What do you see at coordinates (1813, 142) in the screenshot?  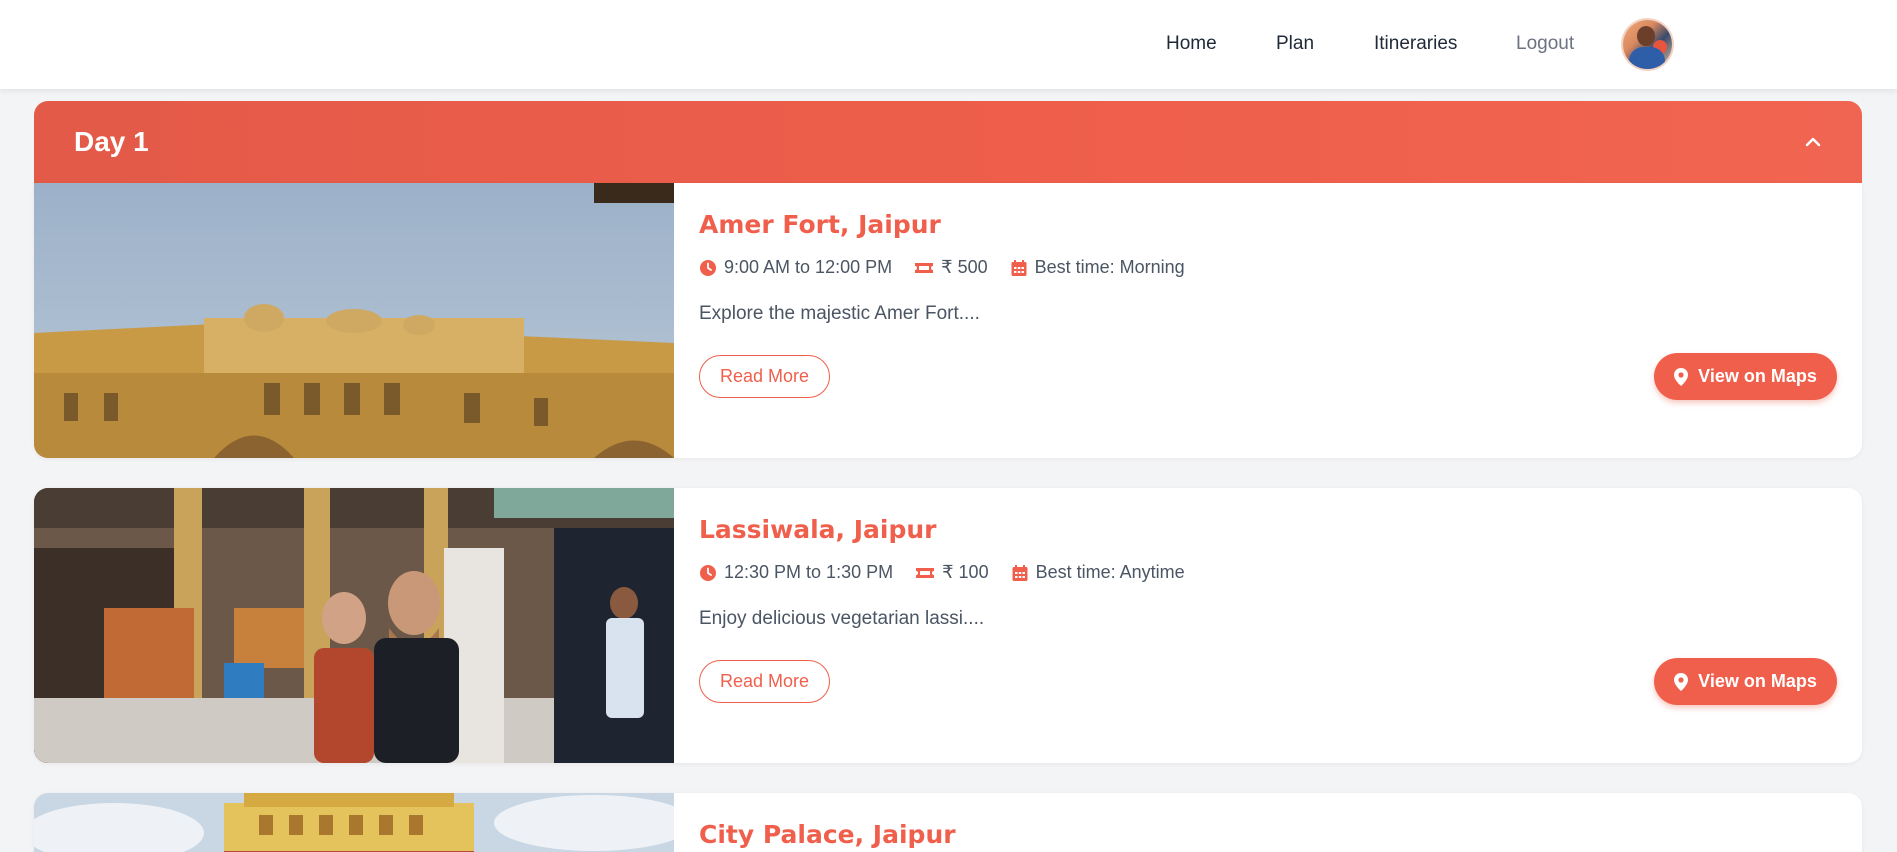 I see `chevron-up-icon` at bounding box center [1813, 142].